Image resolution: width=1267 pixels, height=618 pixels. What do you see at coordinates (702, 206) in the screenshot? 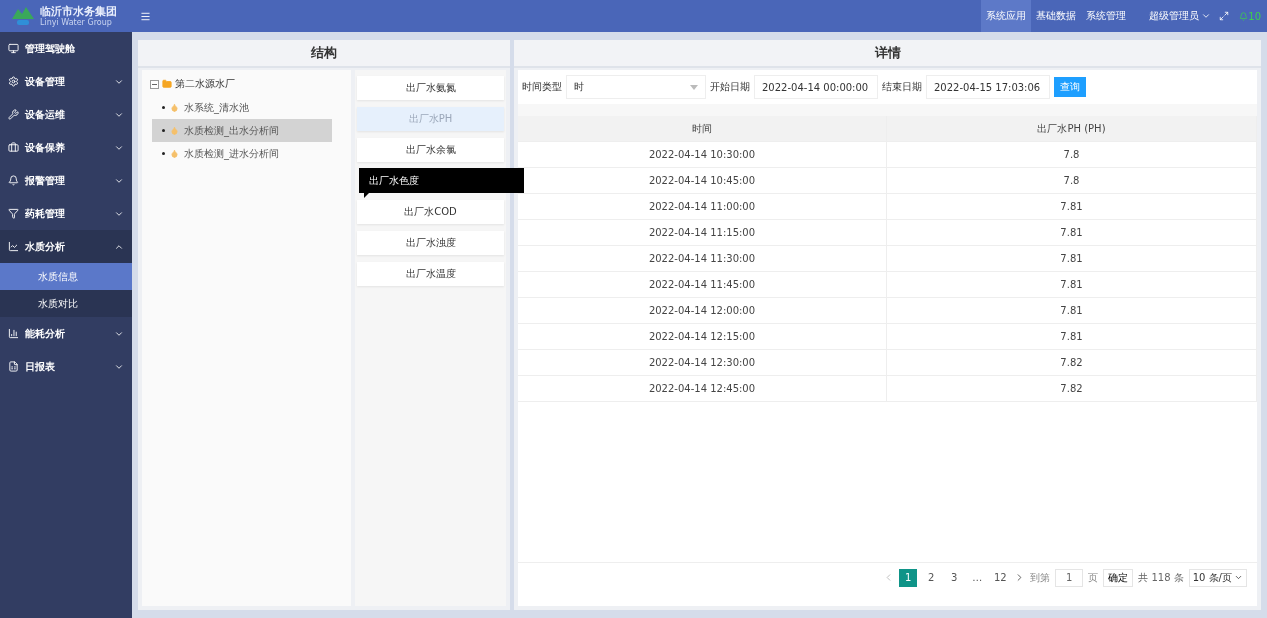
I see `table-cell: 2022-04-14 11:00:00` at bounding box center [702, 206].